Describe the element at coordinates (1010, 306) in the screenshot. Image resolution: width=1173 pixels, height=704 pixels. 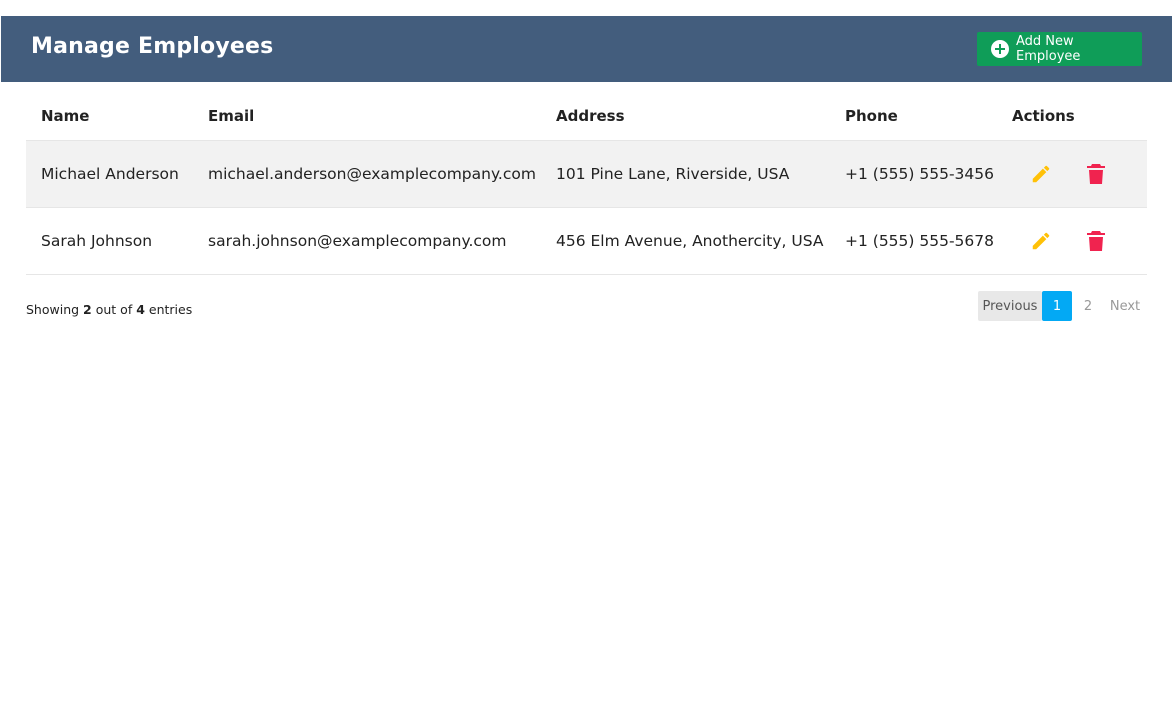
I see `pagination-previous: Previous` at that location.